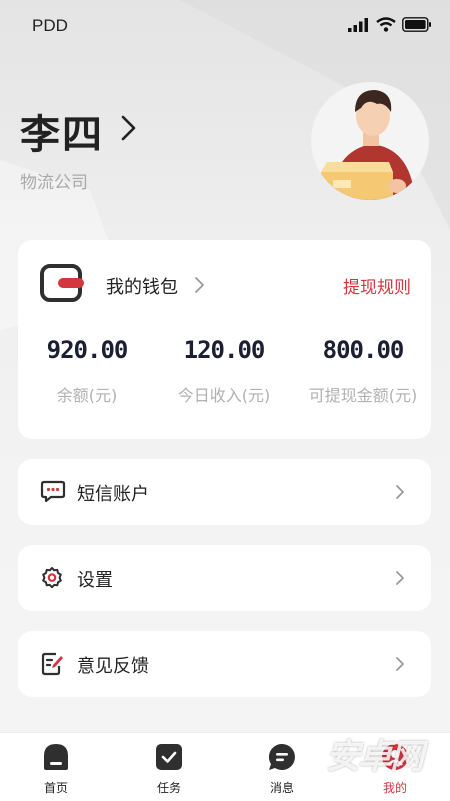  What do you see at coordinates (55, 788) in the screenshot?
I see `tab-label: 首页` at bounding box center [55, 788].